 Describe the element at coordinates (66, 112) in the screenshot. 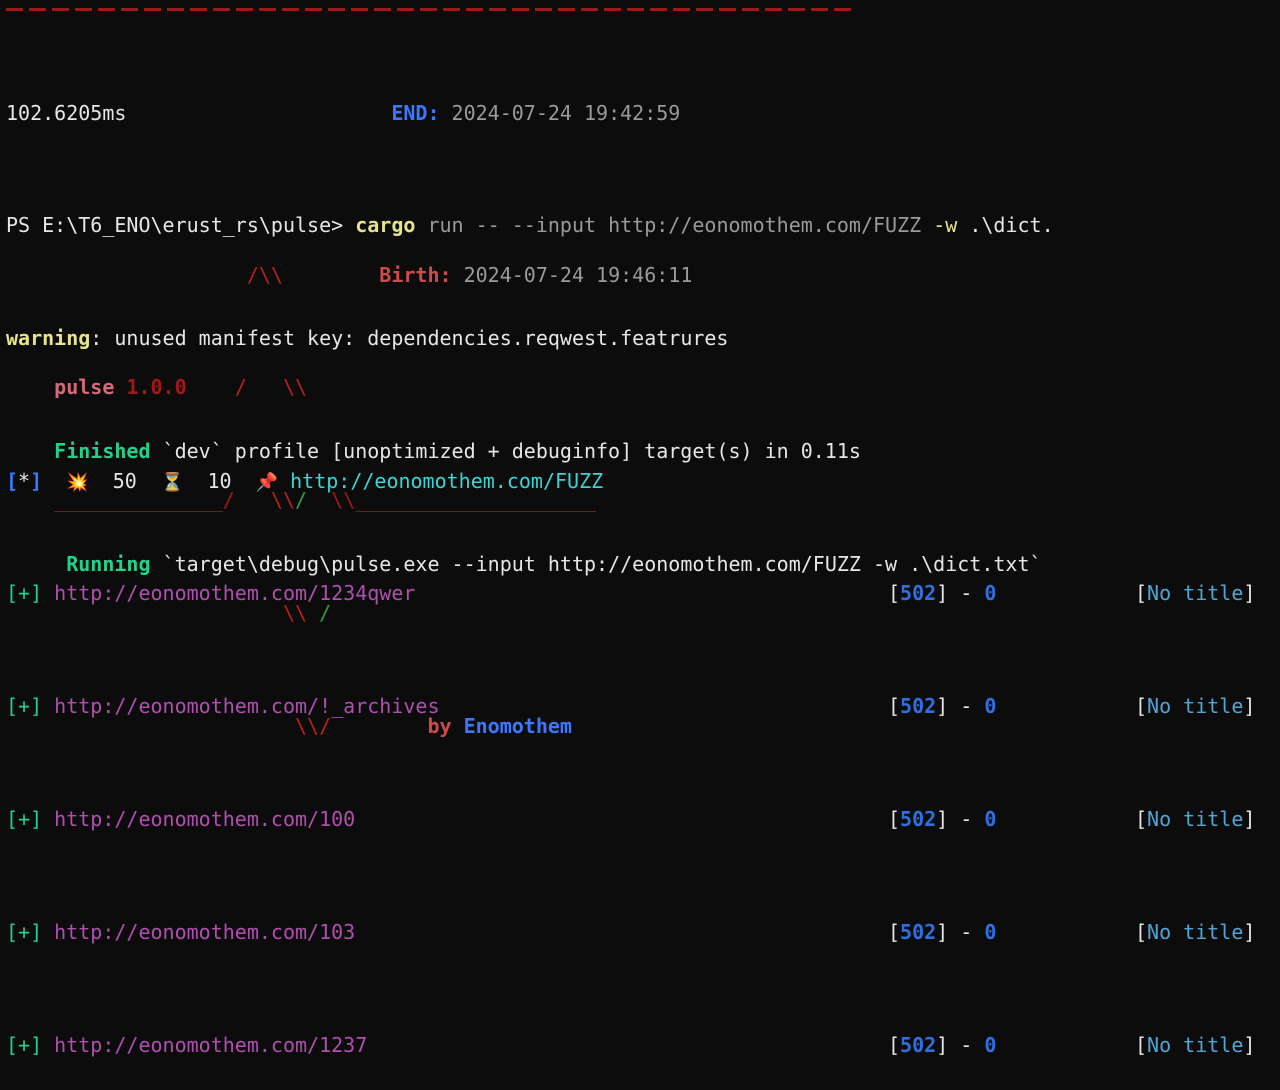

I see `elapsed-time: 102.6205ms` at that location.